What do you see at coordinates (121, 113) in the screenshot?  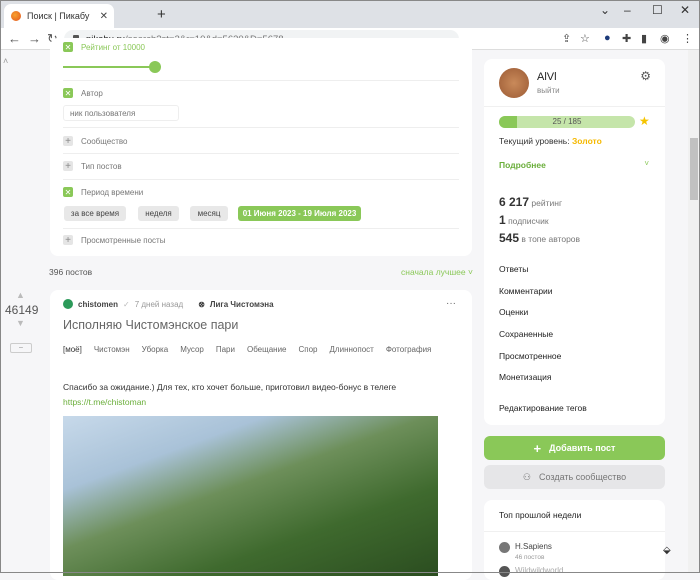 I see `author-input` at bounding box center [121, 113].